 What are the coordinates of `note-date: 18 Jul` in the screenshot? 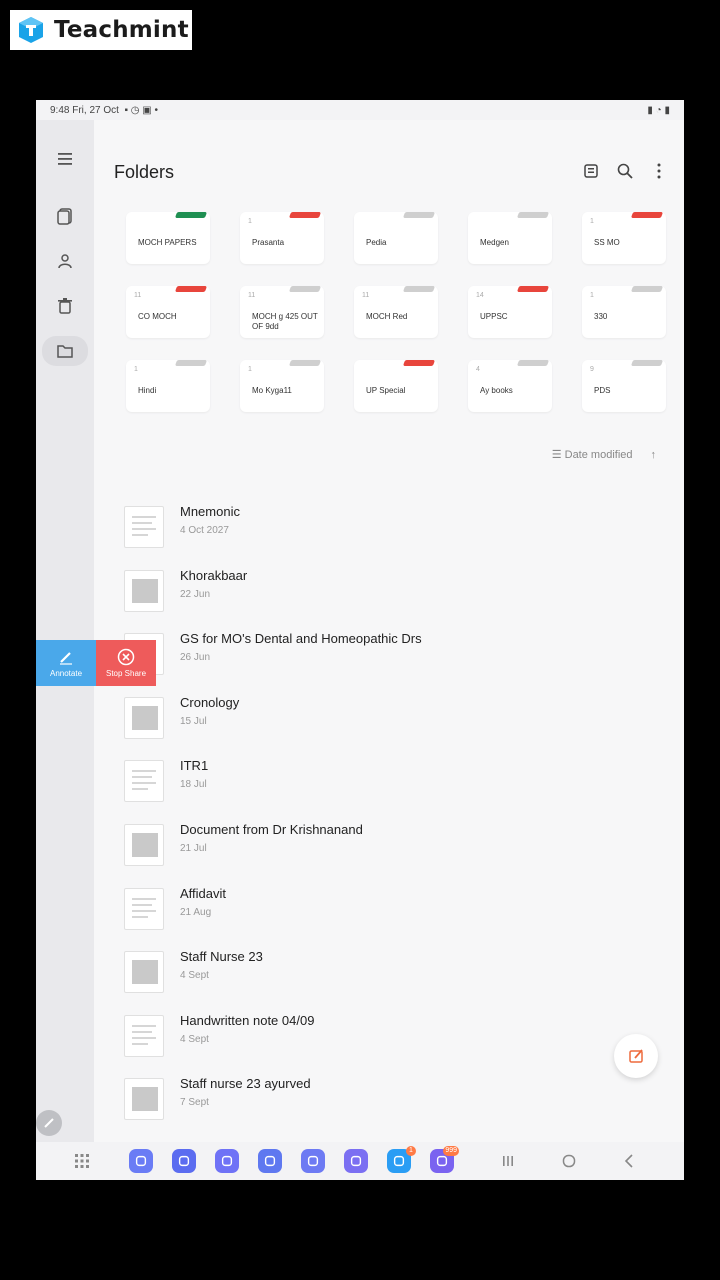 It's located at (193, 784).